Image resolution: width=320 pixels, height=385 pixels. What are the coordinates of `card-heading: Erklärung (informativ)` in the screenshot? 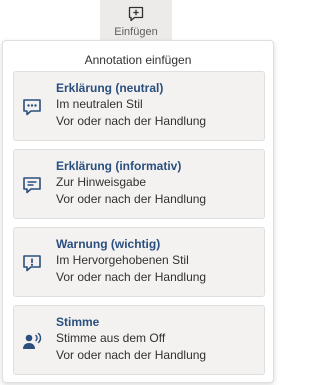 It's located at (119, 166).